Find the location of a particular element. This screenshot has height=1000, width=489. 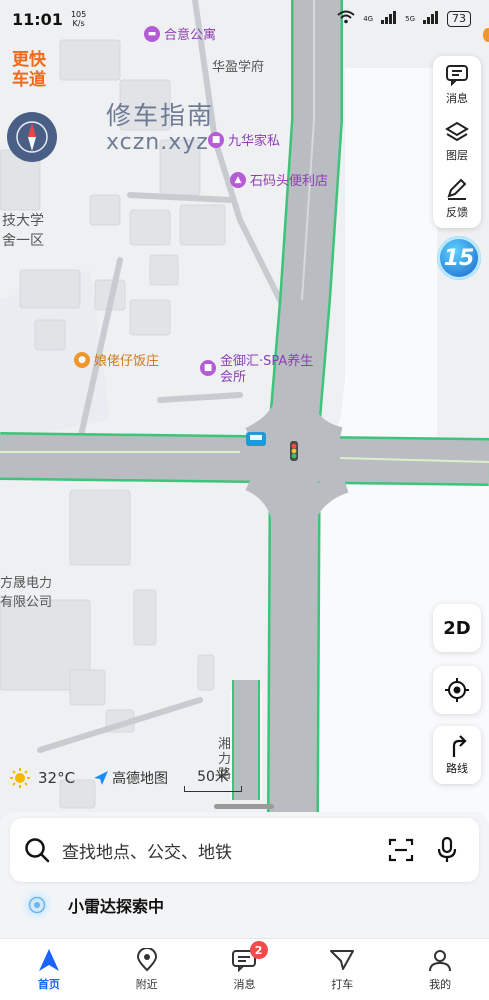

temperature: 32°C is located at coordinates (57, 778).